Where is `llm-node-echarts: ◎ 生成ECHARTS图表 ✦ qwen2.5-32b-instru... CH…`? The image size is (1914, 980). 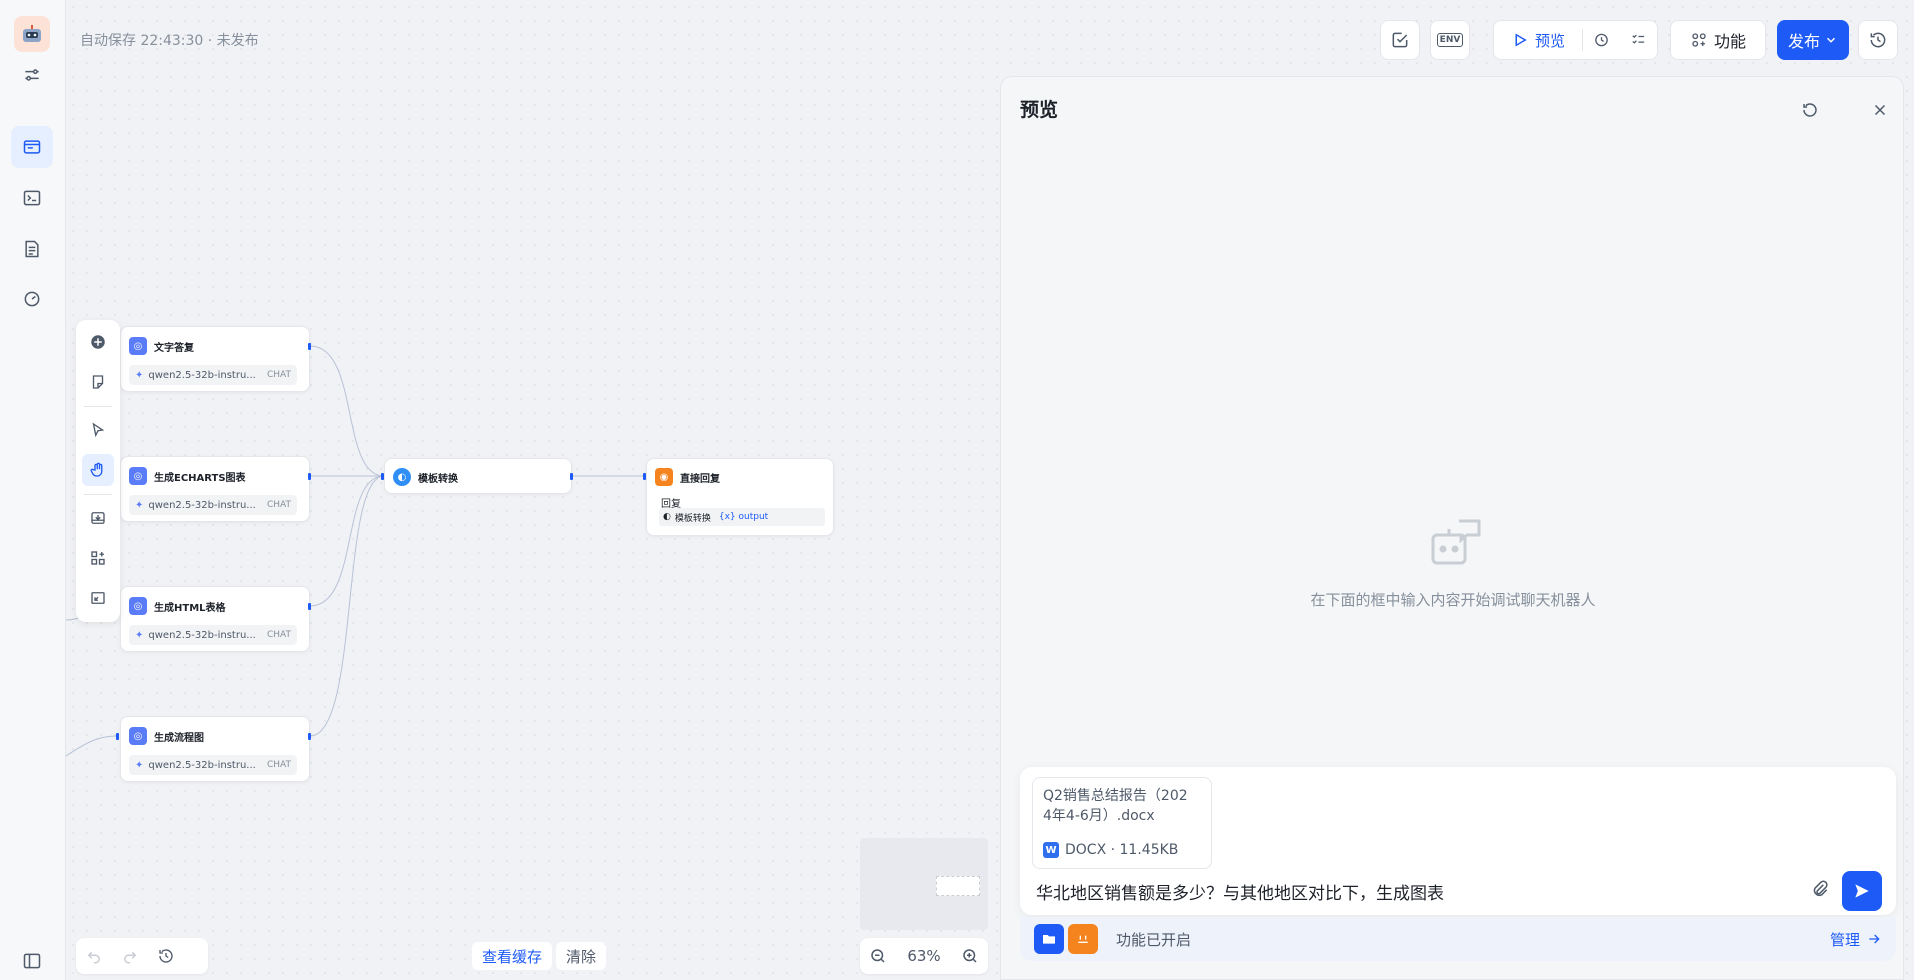
llm-node-echarts: ◎ 生成ECHARTS图表 ✦ qwen2.5-32b-instru... CH… is located at coordinates (215, 489).